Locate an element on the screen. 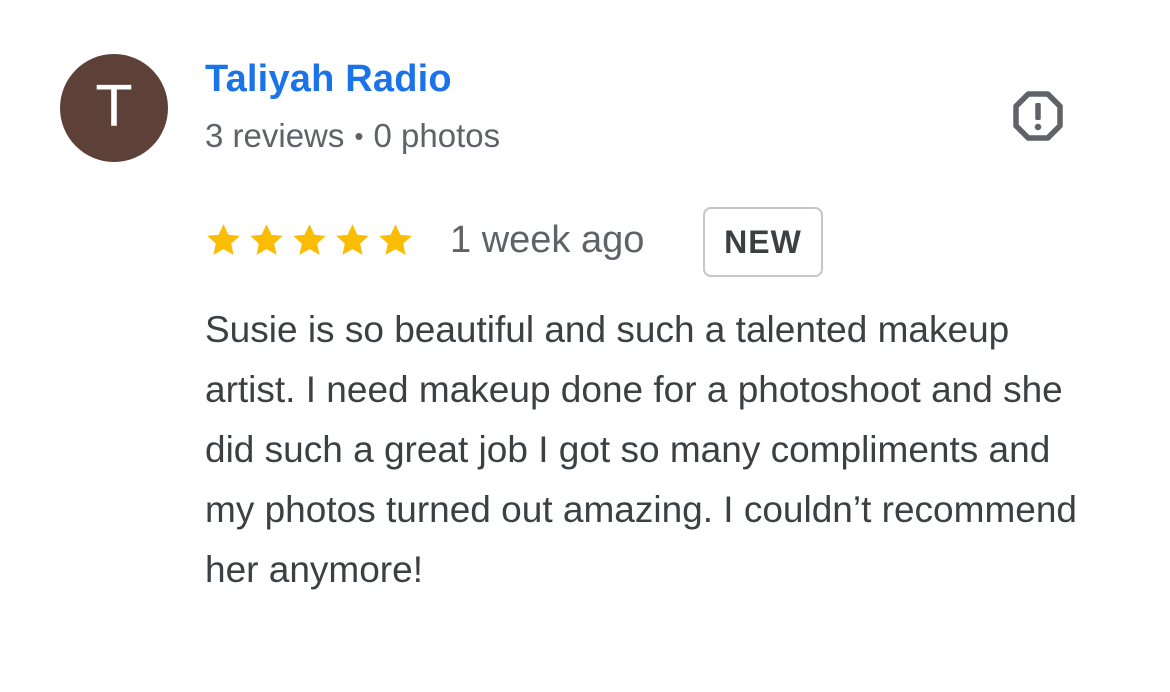  new-badge: NEW is located at coordinates (763, 242).